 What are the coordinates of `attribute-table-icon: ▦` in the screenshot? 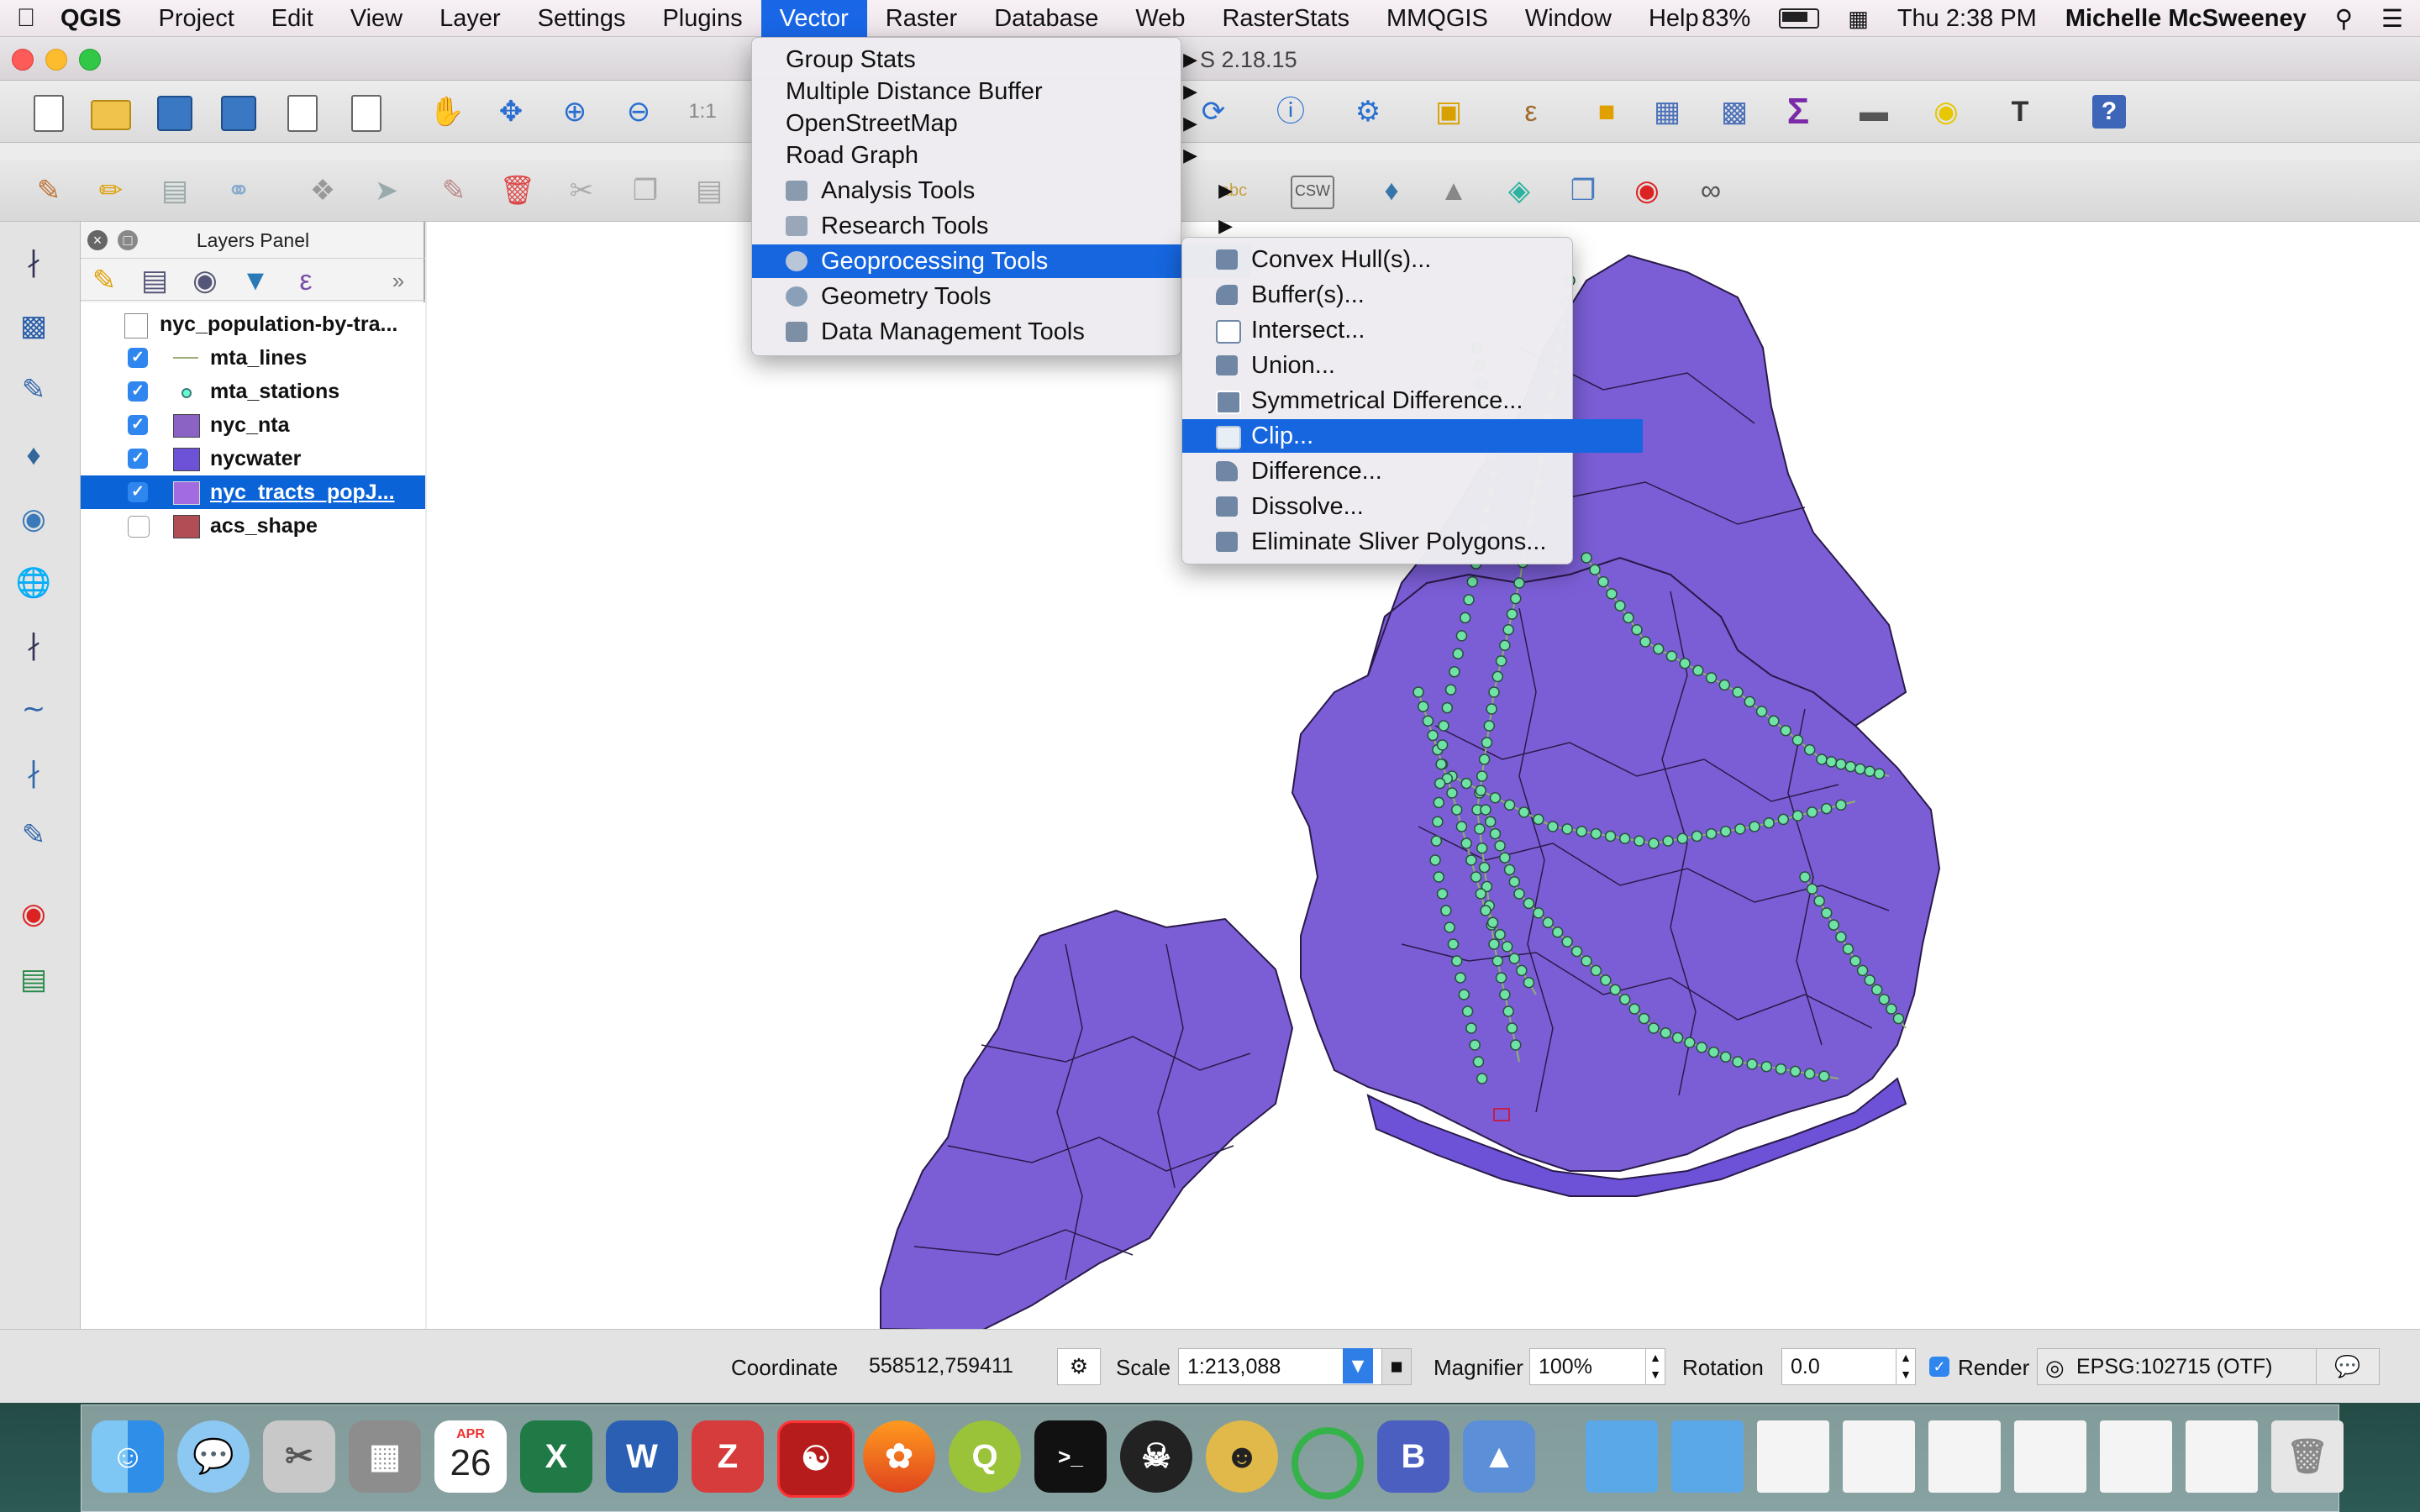 It's located at (1667, 112).